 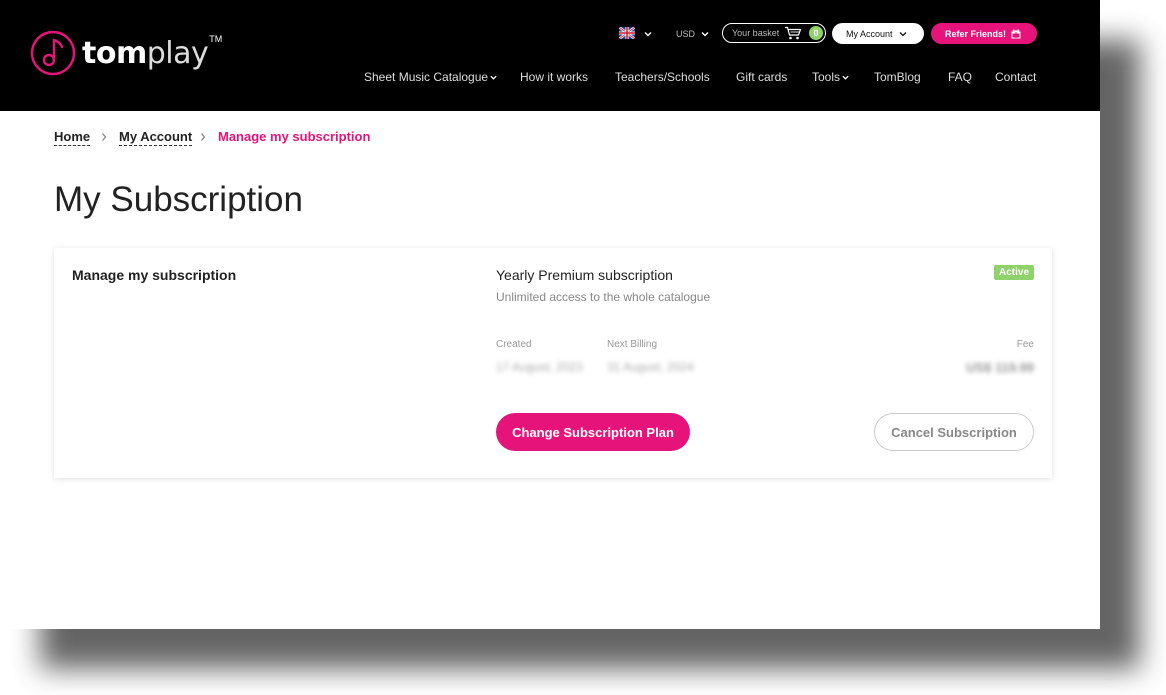 What do you see at coordinates (793, 33) in the screenshot?
I see `cart-icon` at bounding box center [793, 33].